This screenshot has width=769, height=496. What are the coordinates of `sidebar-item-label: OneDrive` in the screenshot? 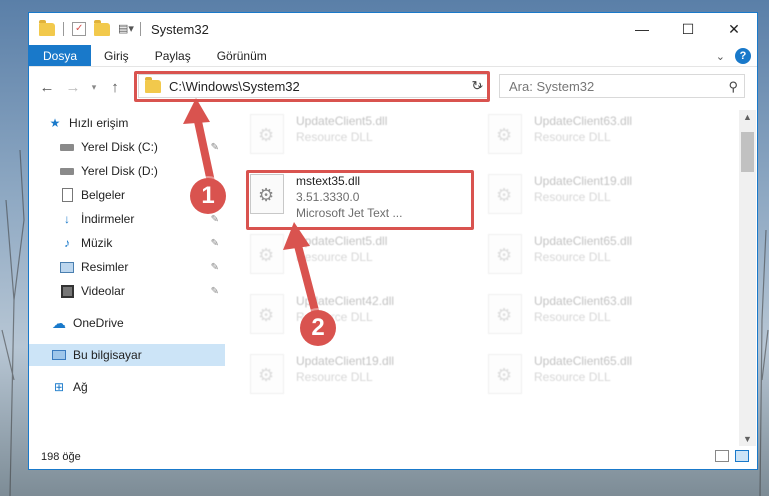 It's located at (98, 323).